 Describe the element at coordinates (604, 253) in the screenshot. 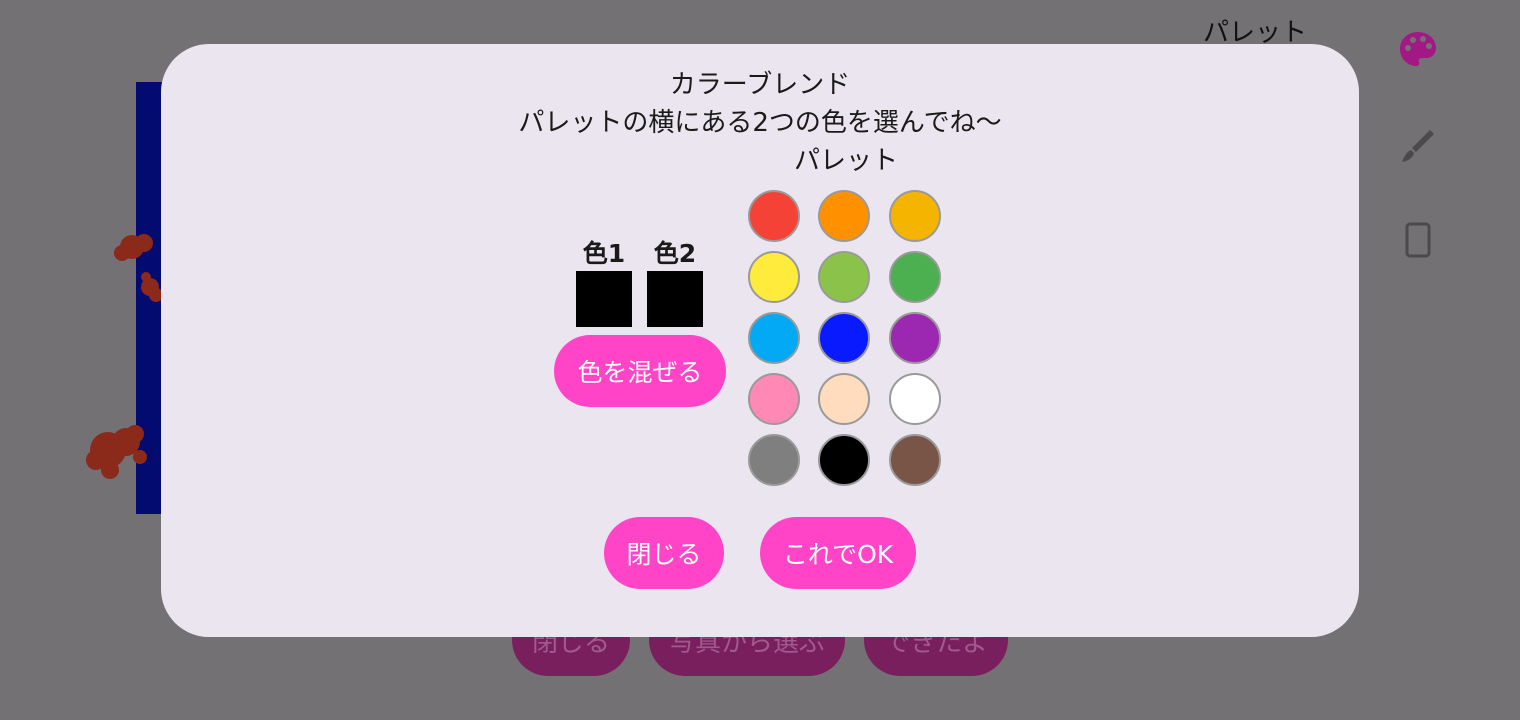

I see `color1-label: 色1` at that location.